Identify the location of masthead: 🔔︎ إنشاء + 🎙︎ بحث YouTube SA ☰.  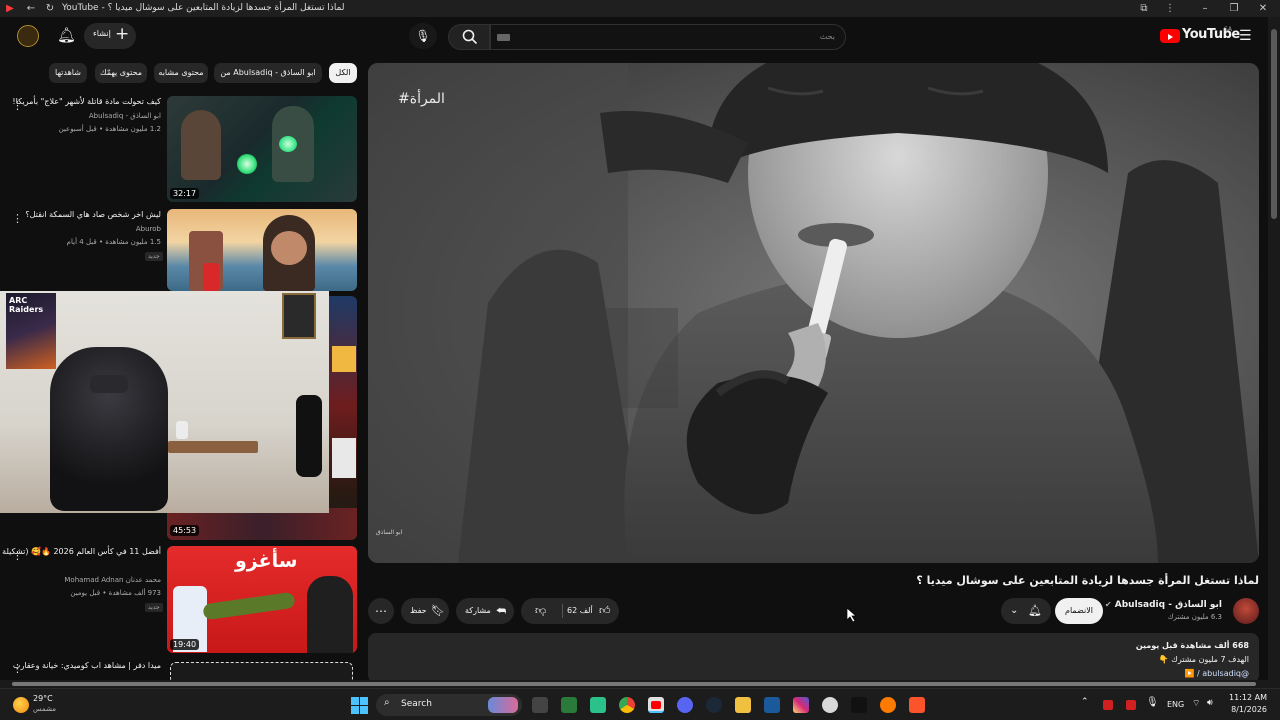
(634, 36).